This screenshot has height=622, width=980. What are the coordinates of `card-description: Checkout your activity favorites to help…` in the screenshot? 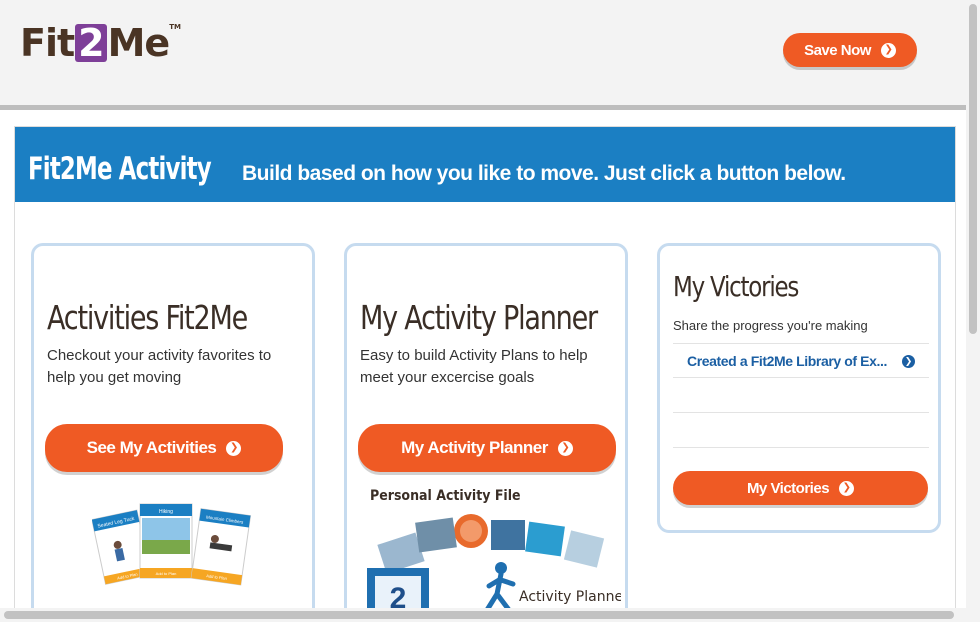 It's located at (159, 366).